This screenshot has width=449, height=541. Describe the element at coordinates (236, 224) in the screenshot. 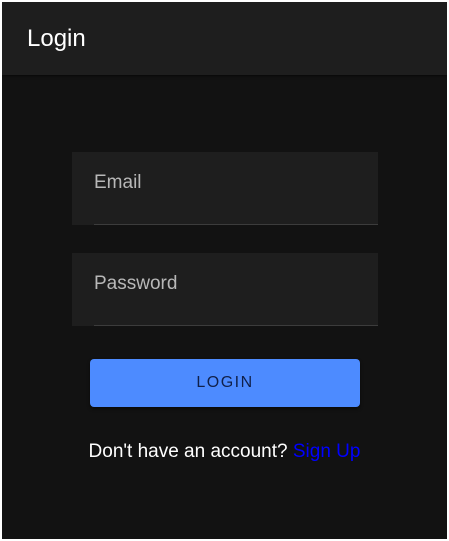

I see `email-field-underline` at that location.